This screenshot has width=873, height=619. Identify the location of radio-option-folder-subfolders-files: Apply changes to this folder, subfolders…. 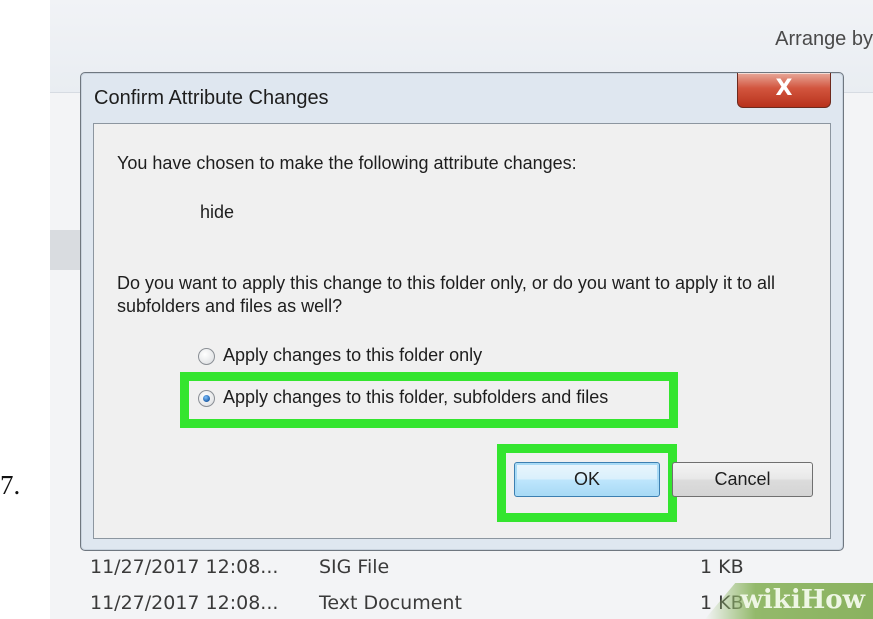
(438, 400).